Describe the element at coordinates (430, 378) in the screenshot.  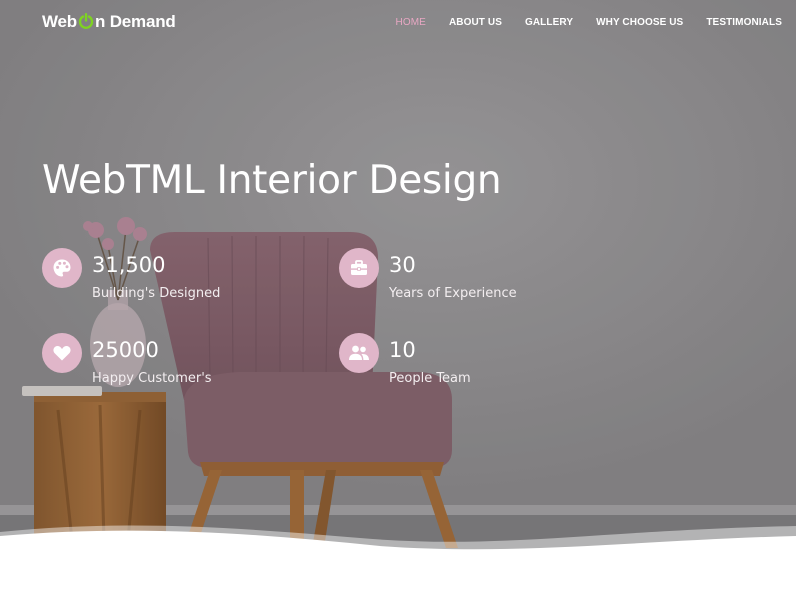
I see `stat-label: People Team` at that location.